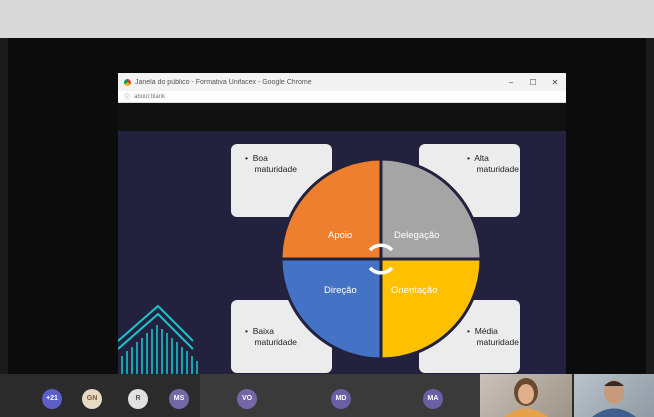 The width and height of the screenshot is (654, 417). What do you see at coordinates (340, 290) in the screenshot?
I see `quadrant-label-direcao: Direção` at bounding box center [340, 290].